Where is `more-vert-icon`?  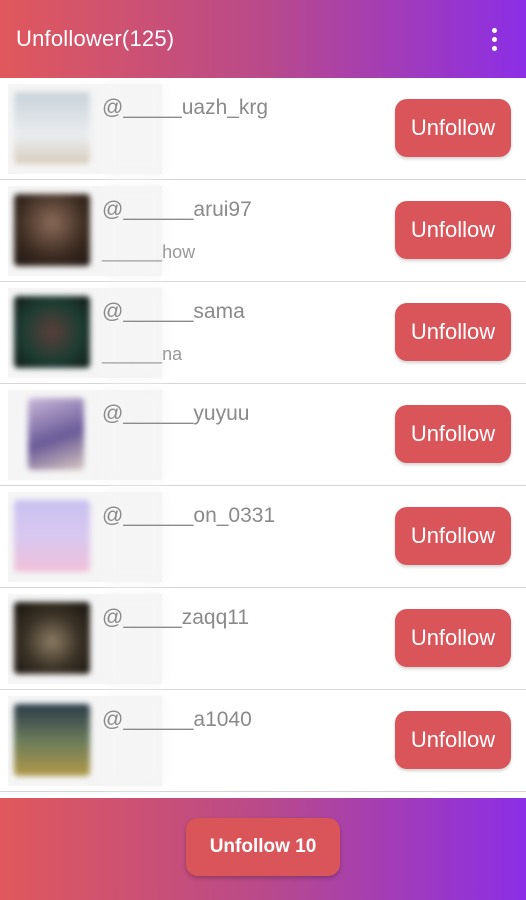 more-vert-icon is located at coordinates (494, 39).